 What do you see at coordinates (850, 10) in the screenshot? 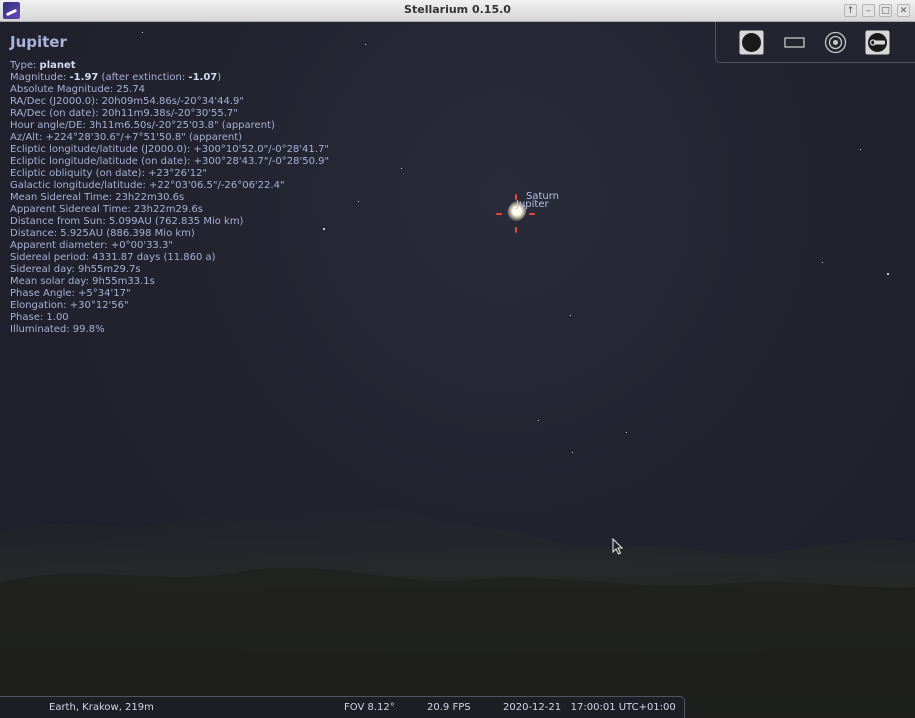
I see `window-up-button: ↑` at bounding box center [850, 10].